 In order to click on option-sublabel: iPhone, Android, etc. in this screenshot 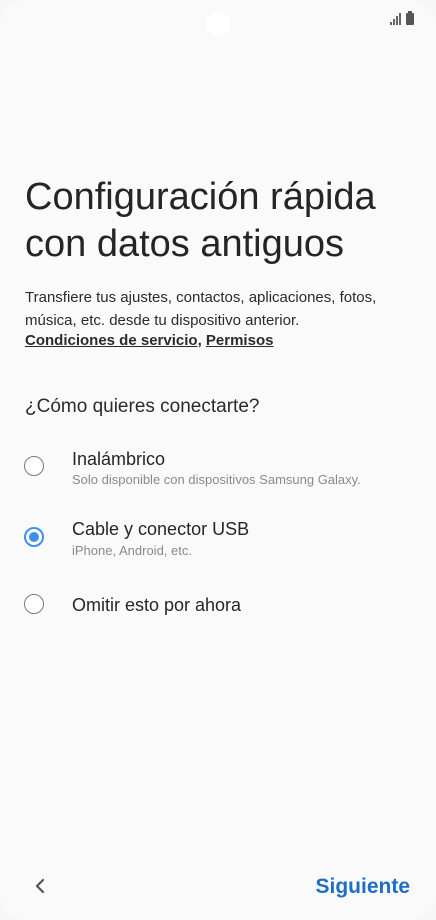, I will do `click(132, 550)`.